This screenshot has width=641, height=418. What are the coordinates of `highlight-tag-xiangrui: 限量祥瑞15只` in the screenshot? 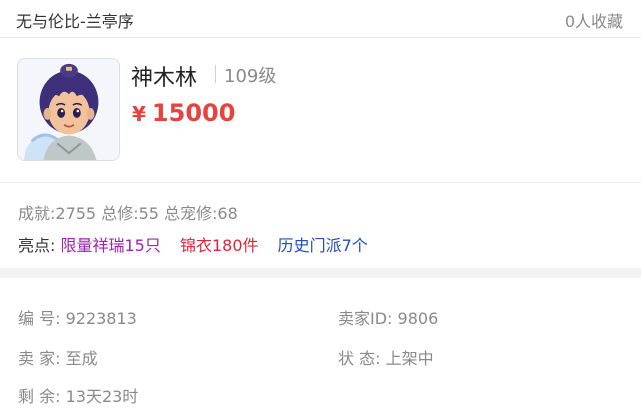 It's located at (110, 245).